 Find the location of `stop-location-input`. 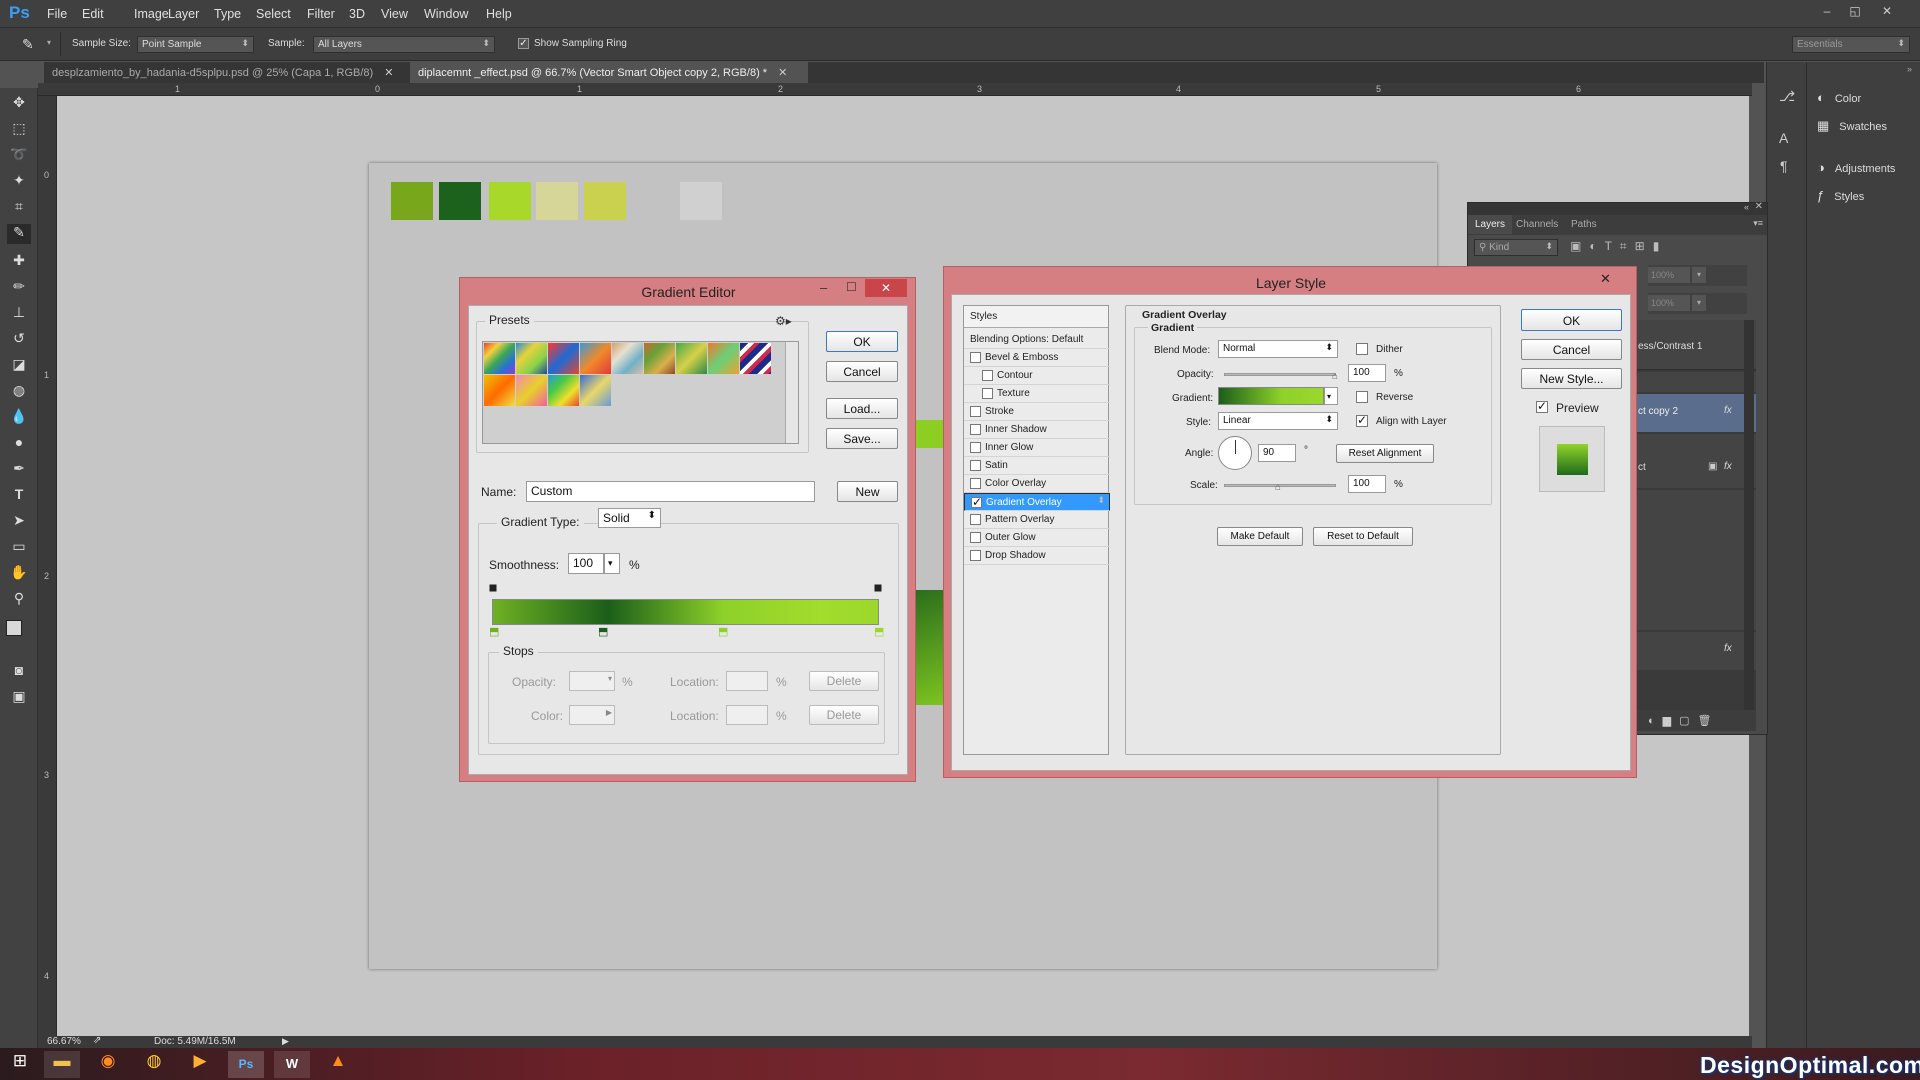

stop-location-input is located at coordinates (747, 681).